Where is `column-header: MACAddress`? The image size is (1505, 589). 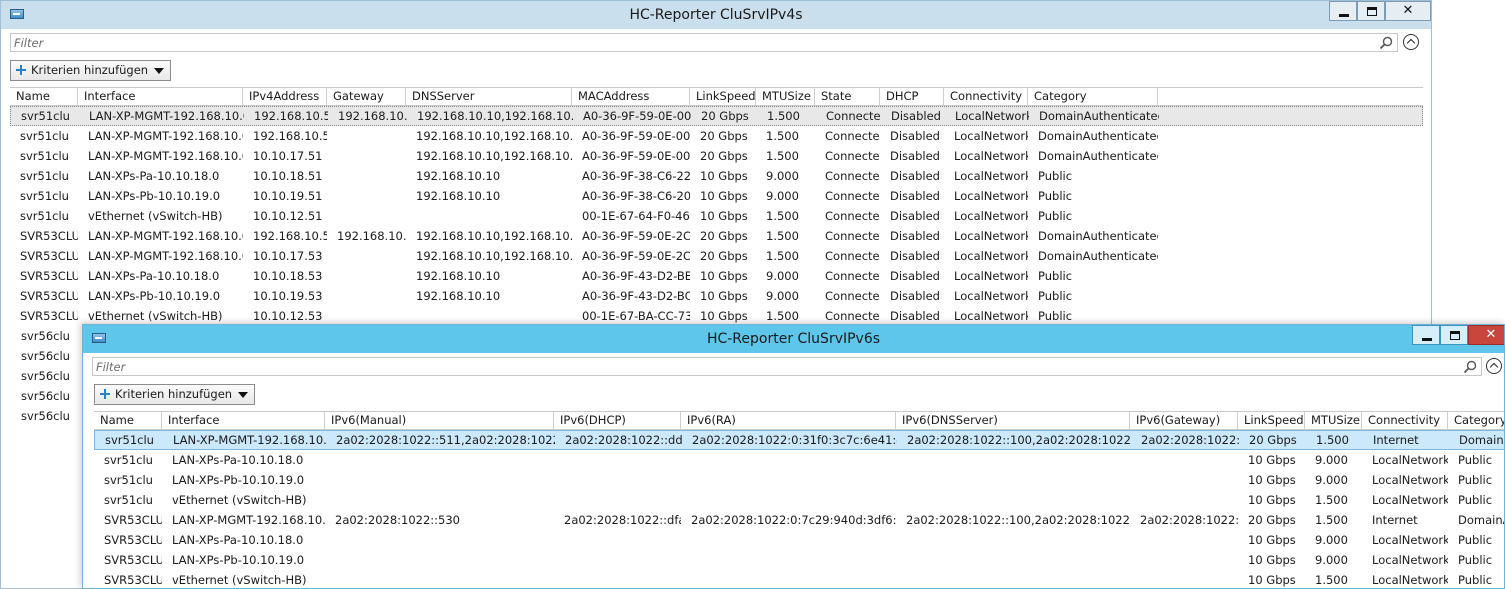 column-header: MACAddress is located at coordinates (631, 96).